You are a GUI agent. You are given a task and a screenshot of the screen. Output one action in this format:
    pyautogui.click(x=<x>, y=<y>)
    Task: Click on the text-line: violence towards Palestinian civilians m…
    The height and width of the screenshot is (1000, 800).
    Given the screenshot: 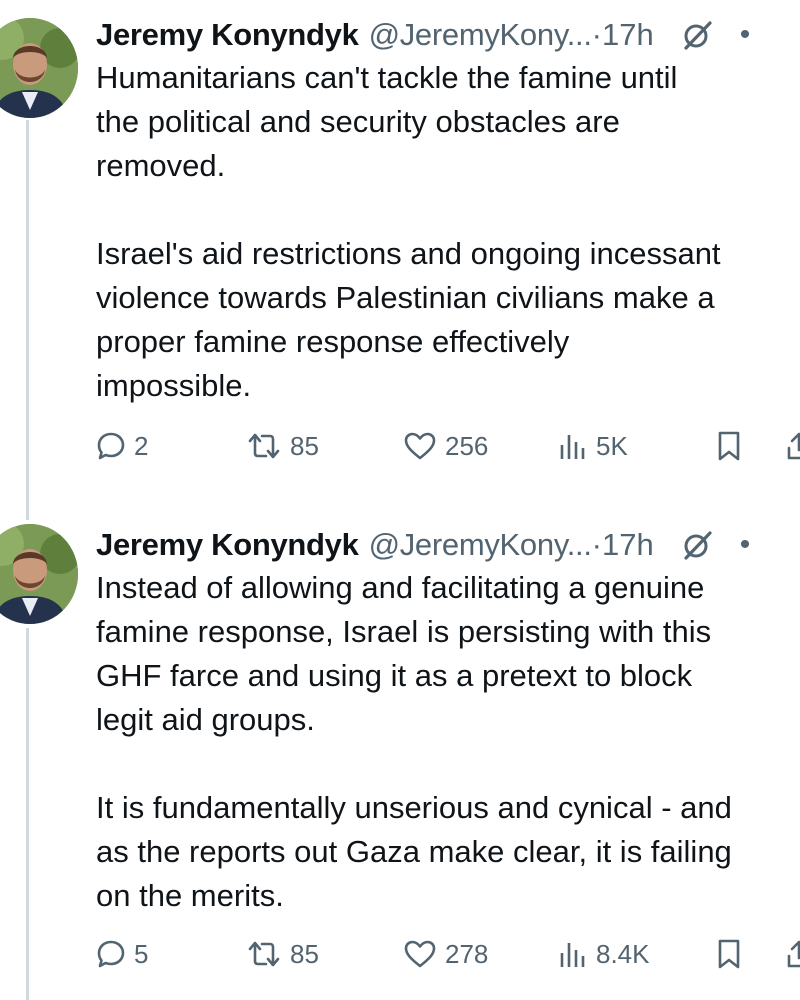 What is the action you would take?
    pyautogui.click(x=405, y=297)
    